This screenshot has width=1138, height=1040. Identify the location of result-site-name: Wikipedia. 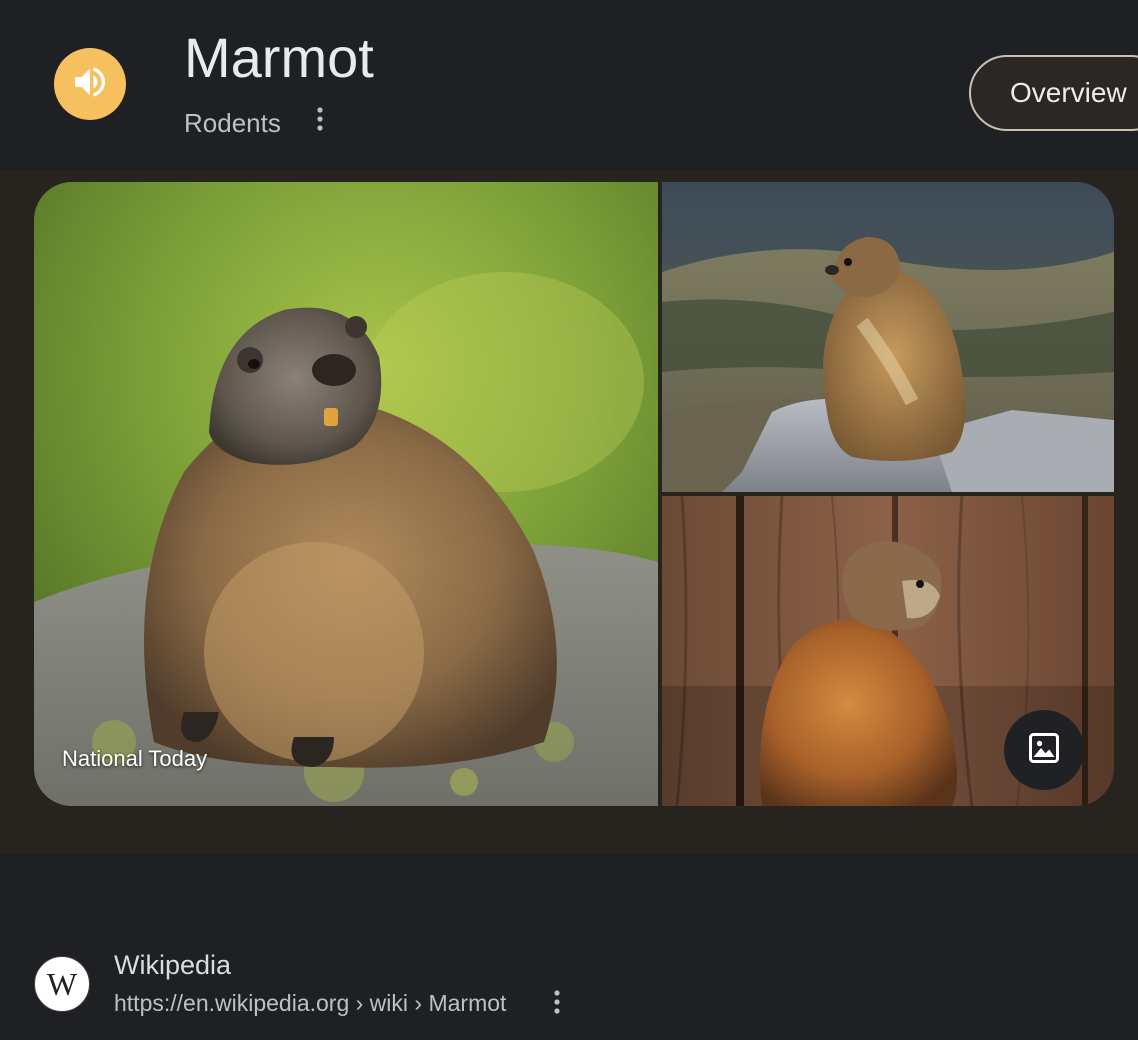
(172, 965).